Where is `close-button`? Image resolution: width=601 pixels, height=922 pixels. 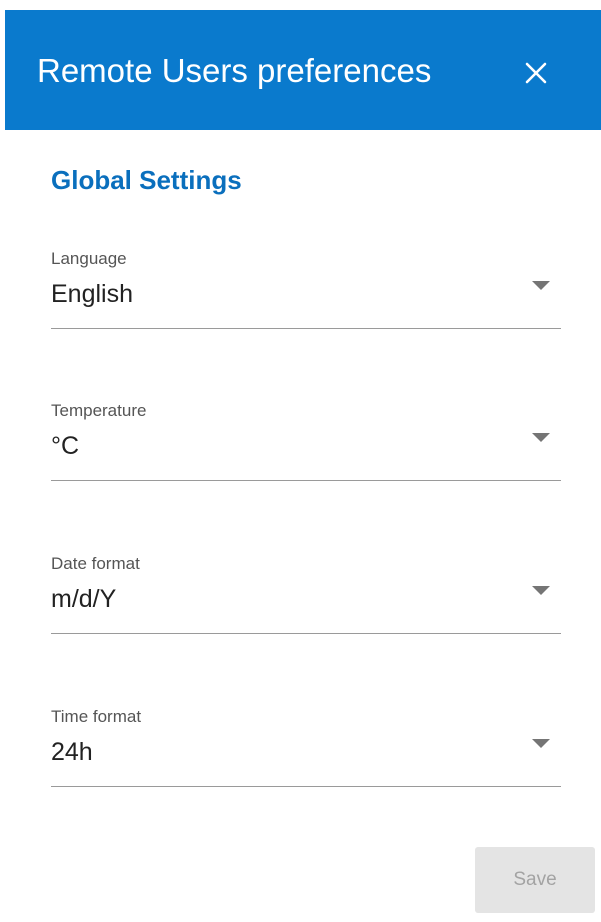 close-button is located at coordinates (536, 73).